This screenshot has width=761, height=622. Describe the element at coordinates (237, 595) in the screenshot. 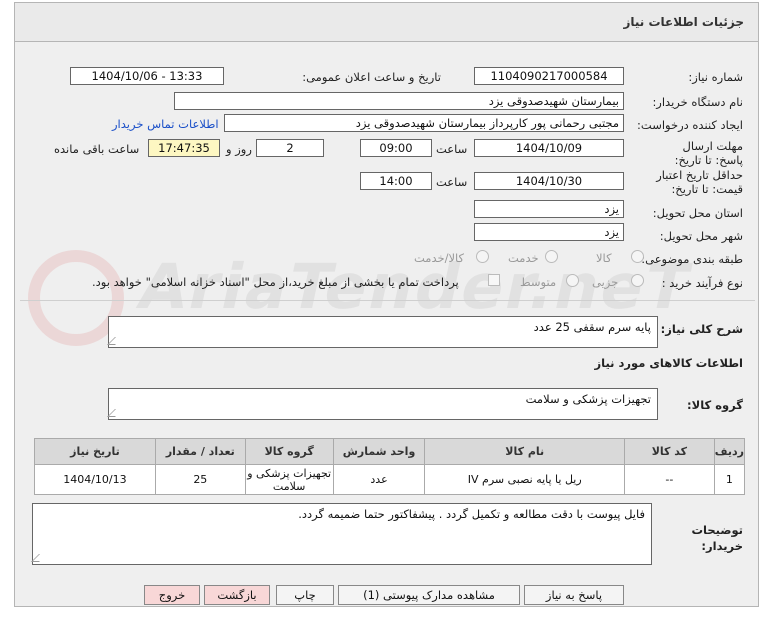

I see `back-button: بازگشت` at that location.